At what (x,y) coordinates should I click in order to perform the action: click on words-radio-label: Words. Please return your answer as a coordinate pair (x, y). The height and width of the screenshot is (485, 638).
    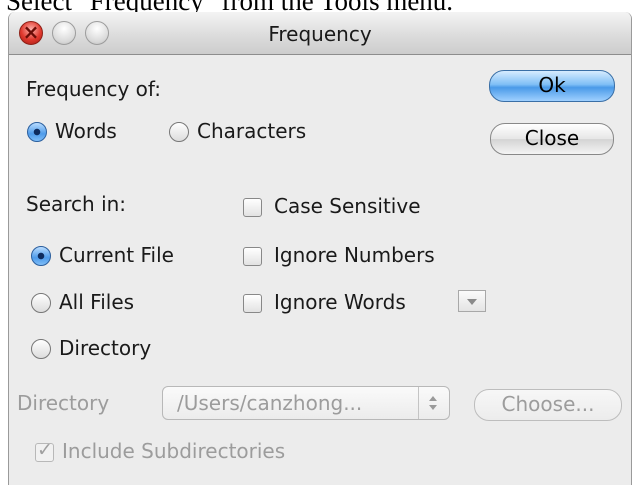
    Looking at the image, I should click on (86, 131).